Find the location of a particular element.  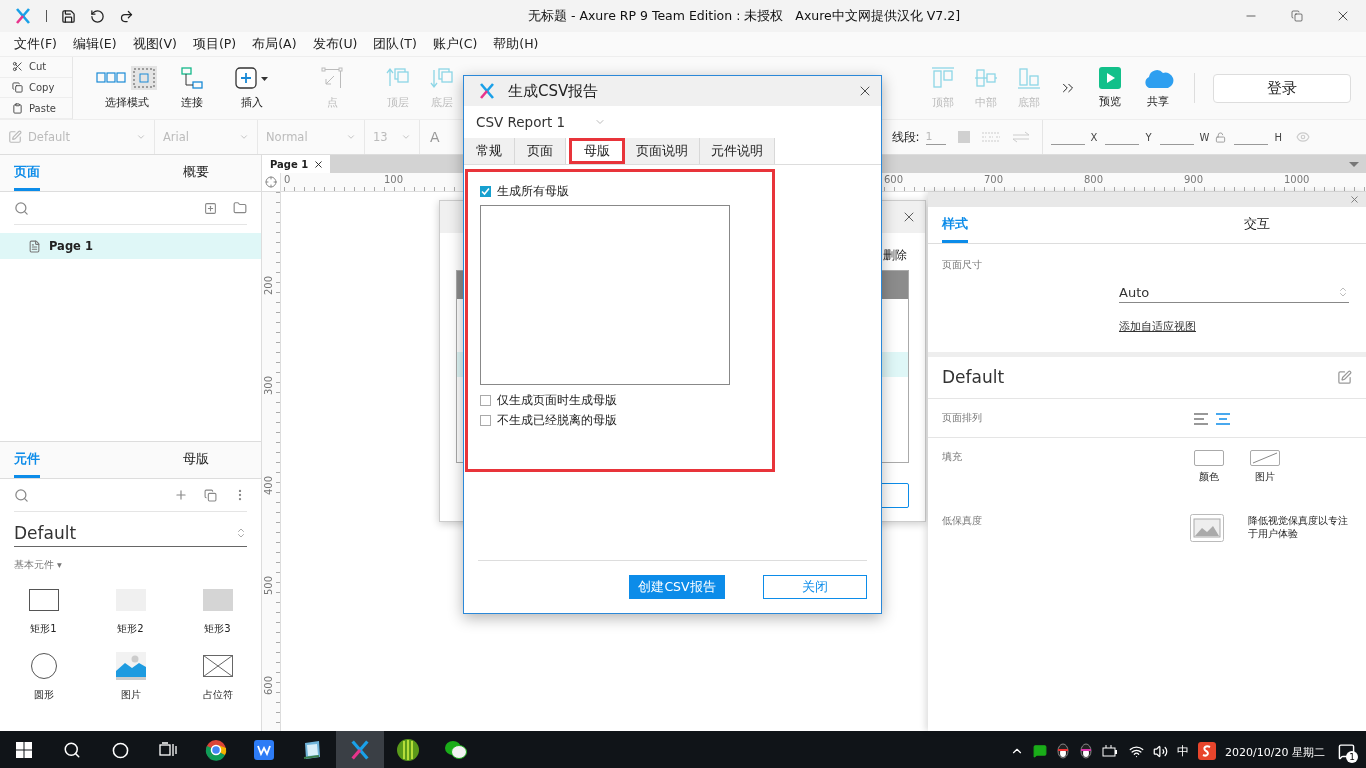

login-button: 登录 is located at coordinates (1282, 88).